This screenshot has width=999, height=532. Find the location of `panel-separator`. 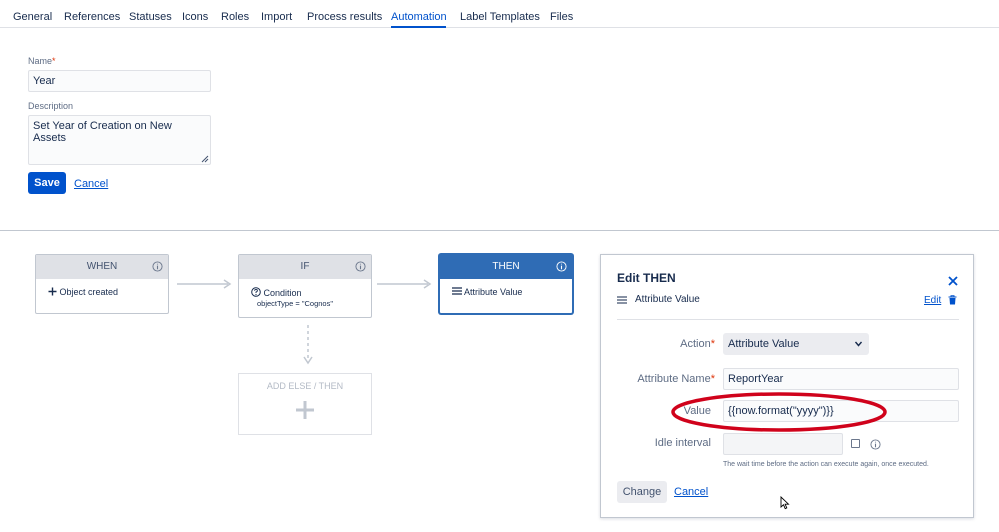

panel-separator is located at coordinates (788, 319).